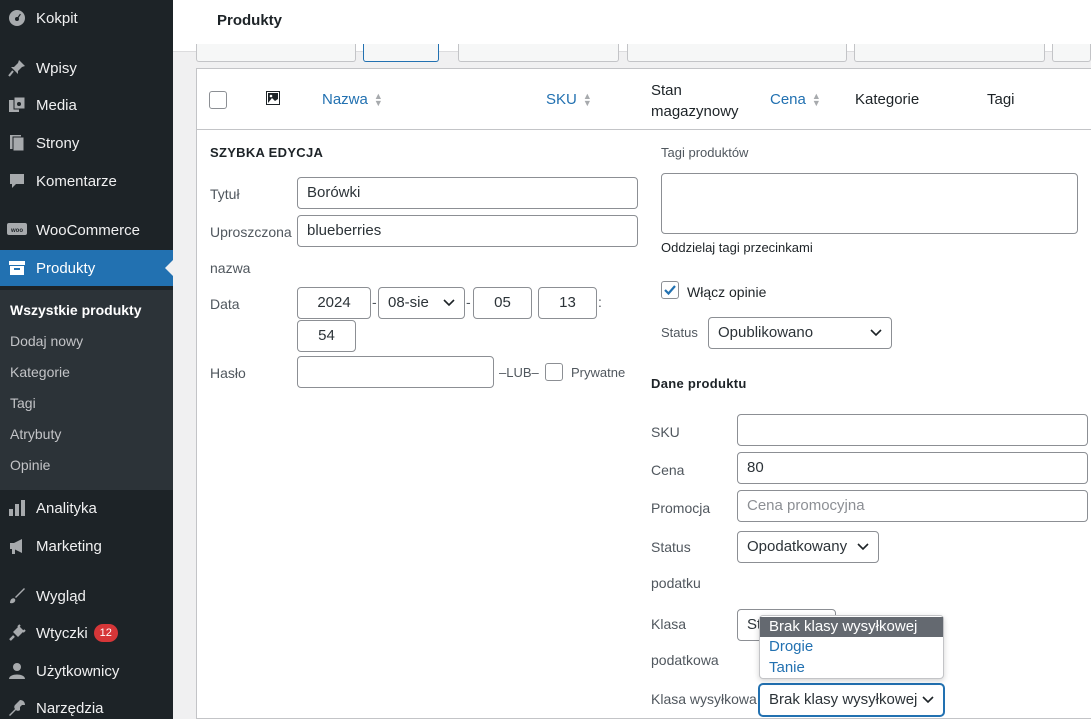  I want to click on plugin-icon, so click(17, 633).